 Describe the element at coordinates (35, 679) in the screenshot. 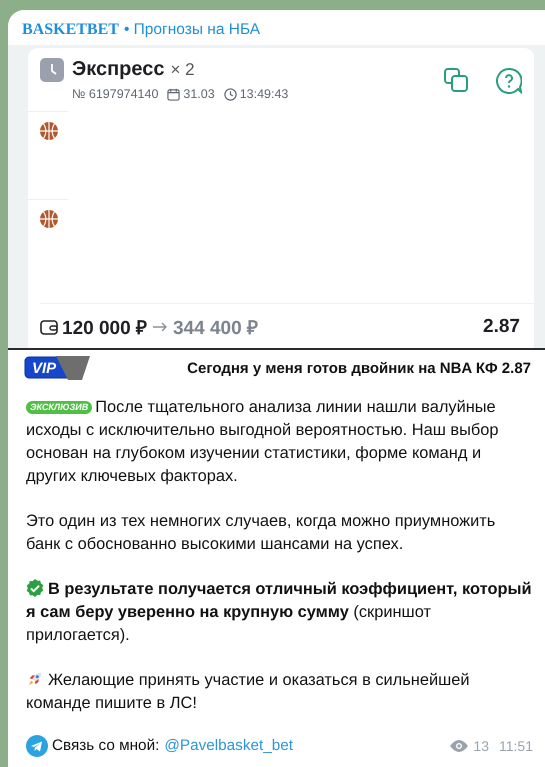

I see `rocket-icon` at that location.